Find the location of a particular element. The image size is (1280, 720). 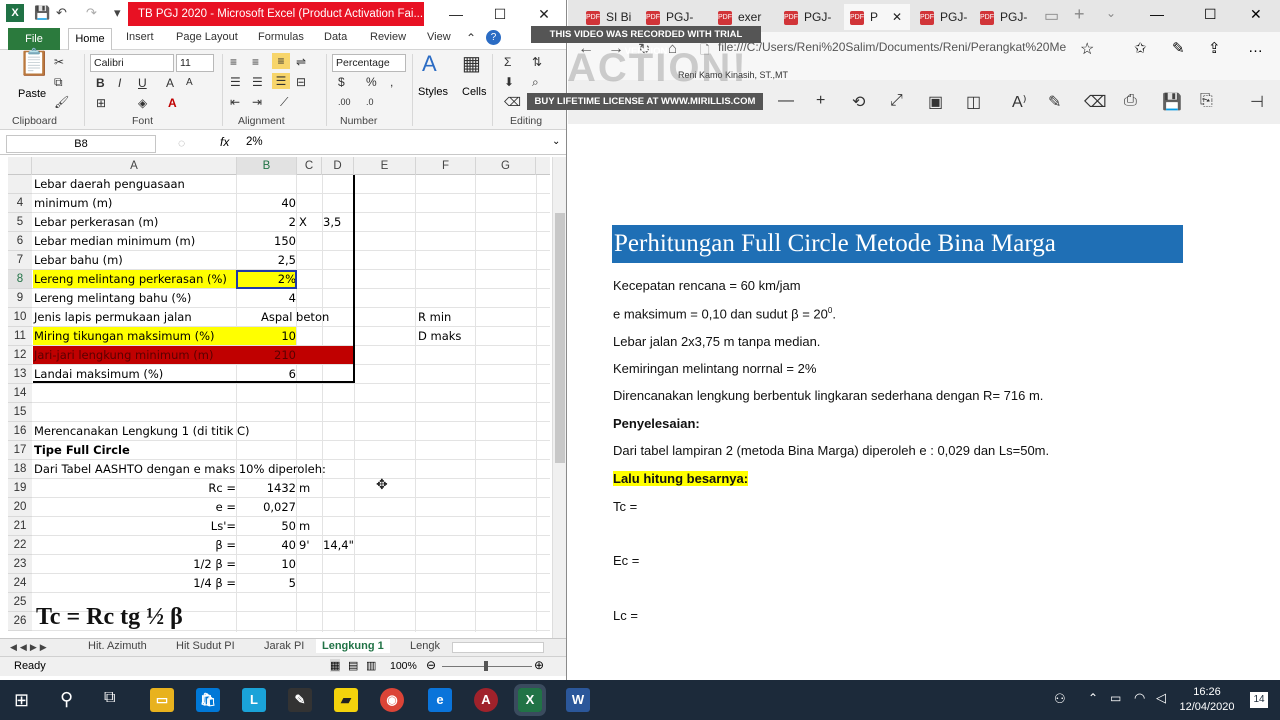

row-header: 9 is located at coordinates (20, 298).